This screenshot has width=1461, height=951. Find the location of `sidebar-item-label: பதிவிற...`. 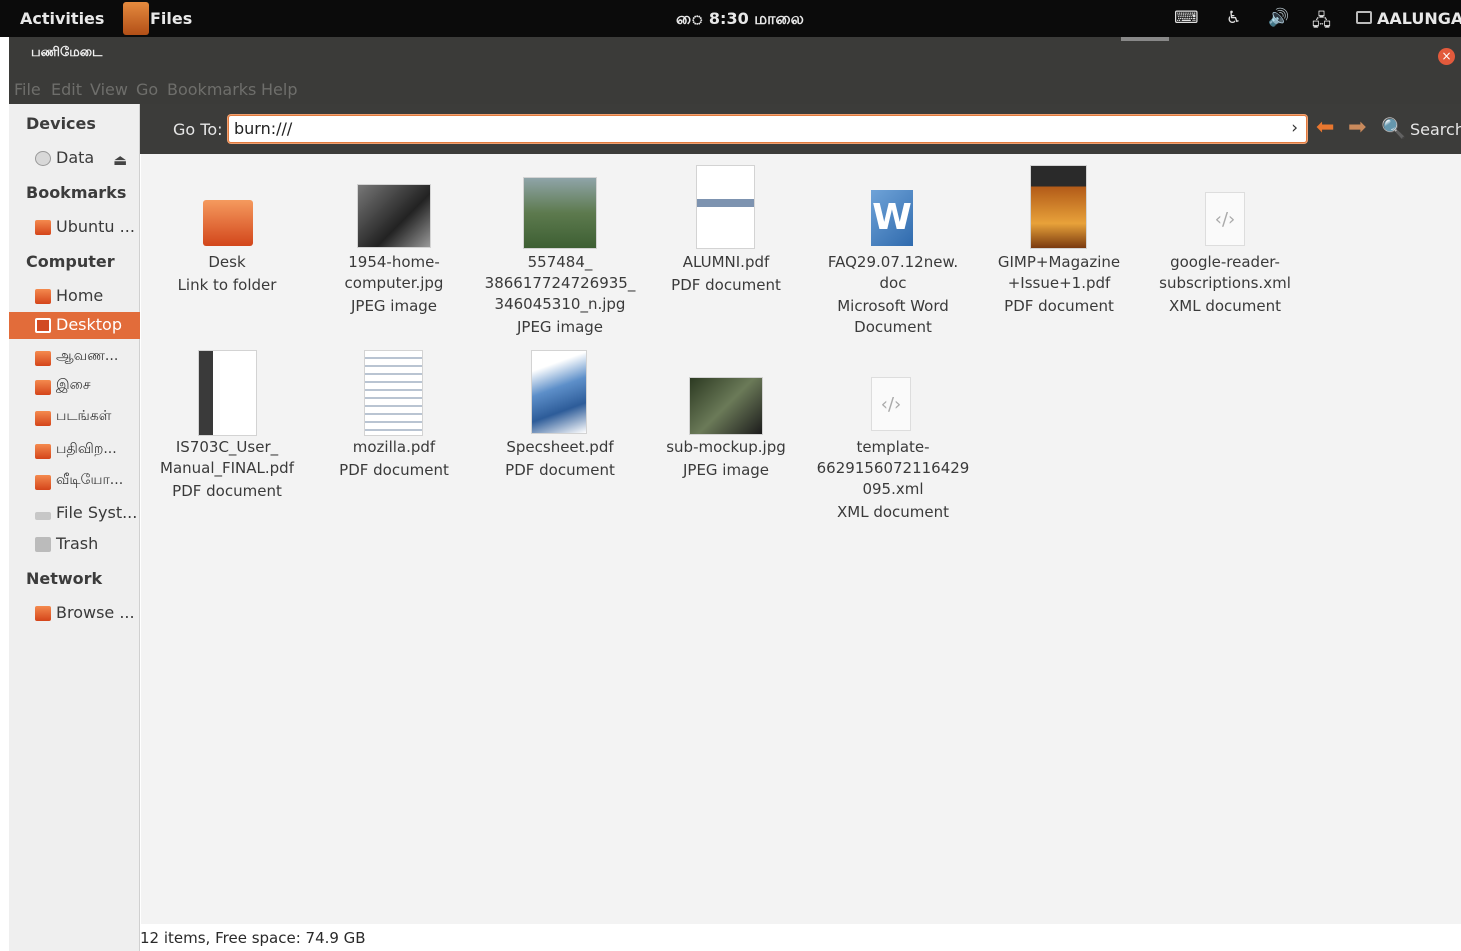

sidebar-item-label: பதிவிற... is located at coordinates (86, 449).